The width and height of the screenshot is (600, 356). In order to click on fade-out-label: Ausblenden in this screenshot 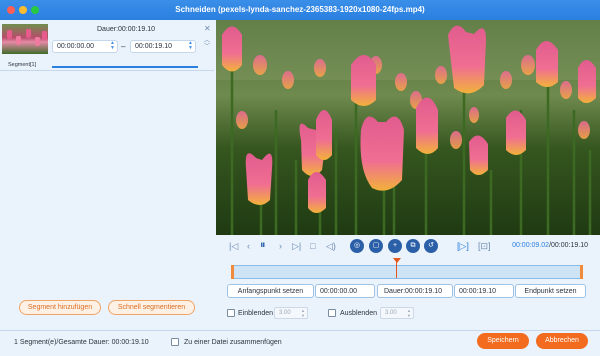, I will do `click(358, 313)`.